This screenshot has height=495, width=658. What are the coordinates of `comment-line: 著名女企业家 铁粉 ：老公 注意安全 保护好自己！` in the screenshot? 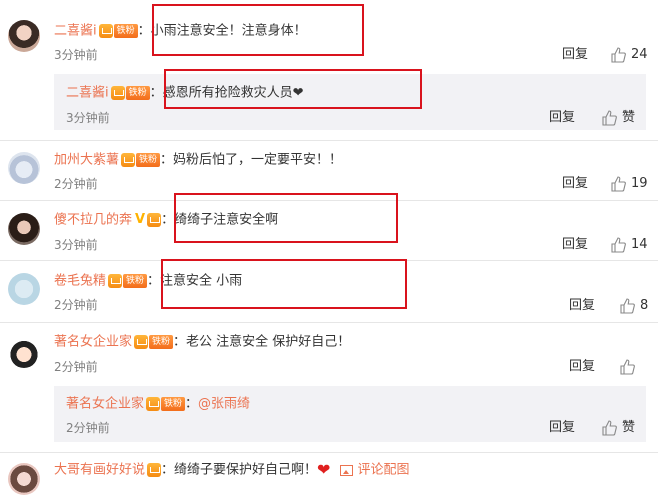 It's located at (202, 342).